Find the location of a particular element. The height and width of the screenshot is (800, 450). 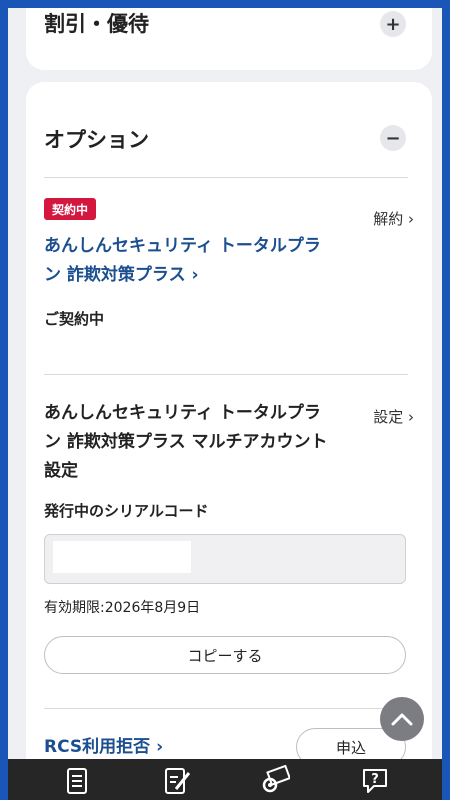

rcs-refusal-link: RCS利用拒否 › is located at coordinates (103, 744).